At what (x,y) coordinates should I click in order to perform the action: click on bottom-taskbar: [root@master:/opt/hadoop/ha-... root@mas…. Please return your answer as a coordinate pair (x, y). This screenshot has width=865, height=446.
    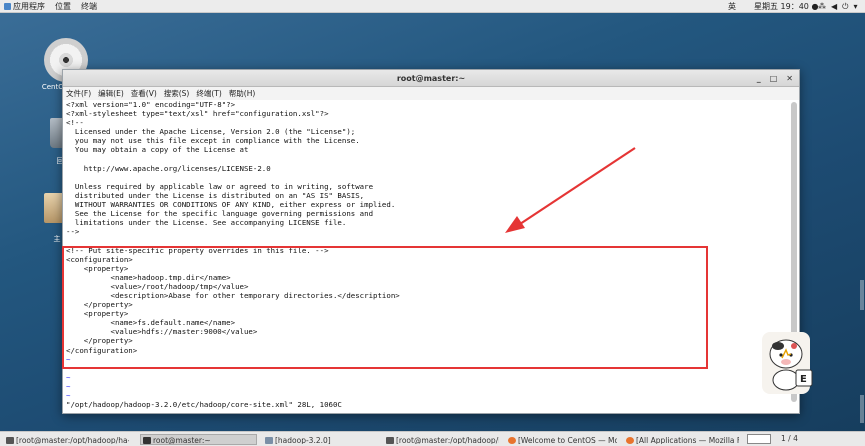
    Looking at the image, I should click on (432, 438).